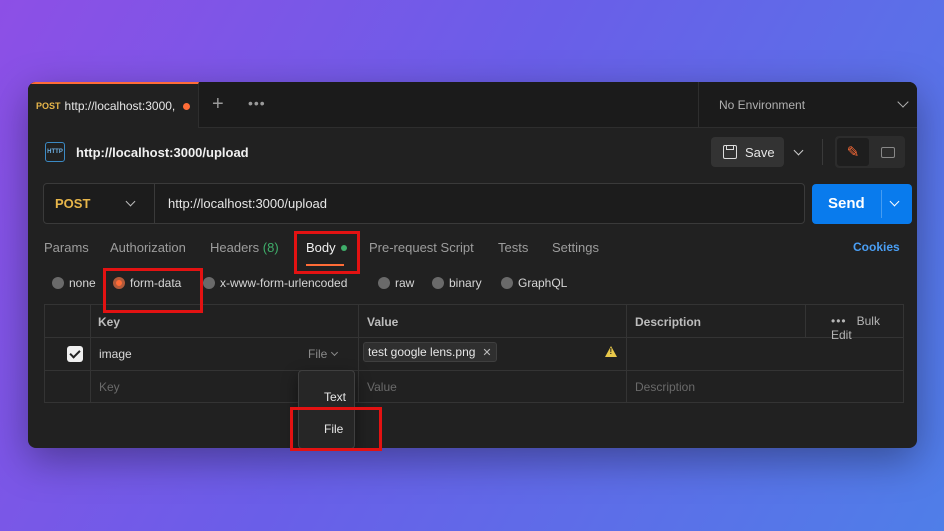 The image size is (944, 531). I want to click on send-label: Send, so click(846, 203).